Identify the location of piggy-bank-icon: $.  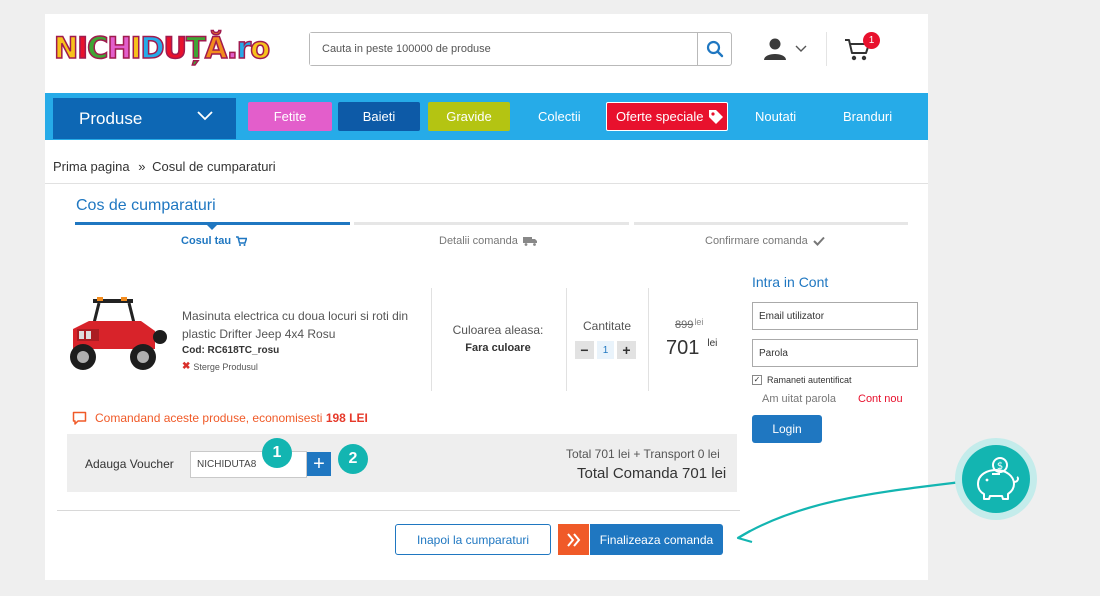
(998, 478).